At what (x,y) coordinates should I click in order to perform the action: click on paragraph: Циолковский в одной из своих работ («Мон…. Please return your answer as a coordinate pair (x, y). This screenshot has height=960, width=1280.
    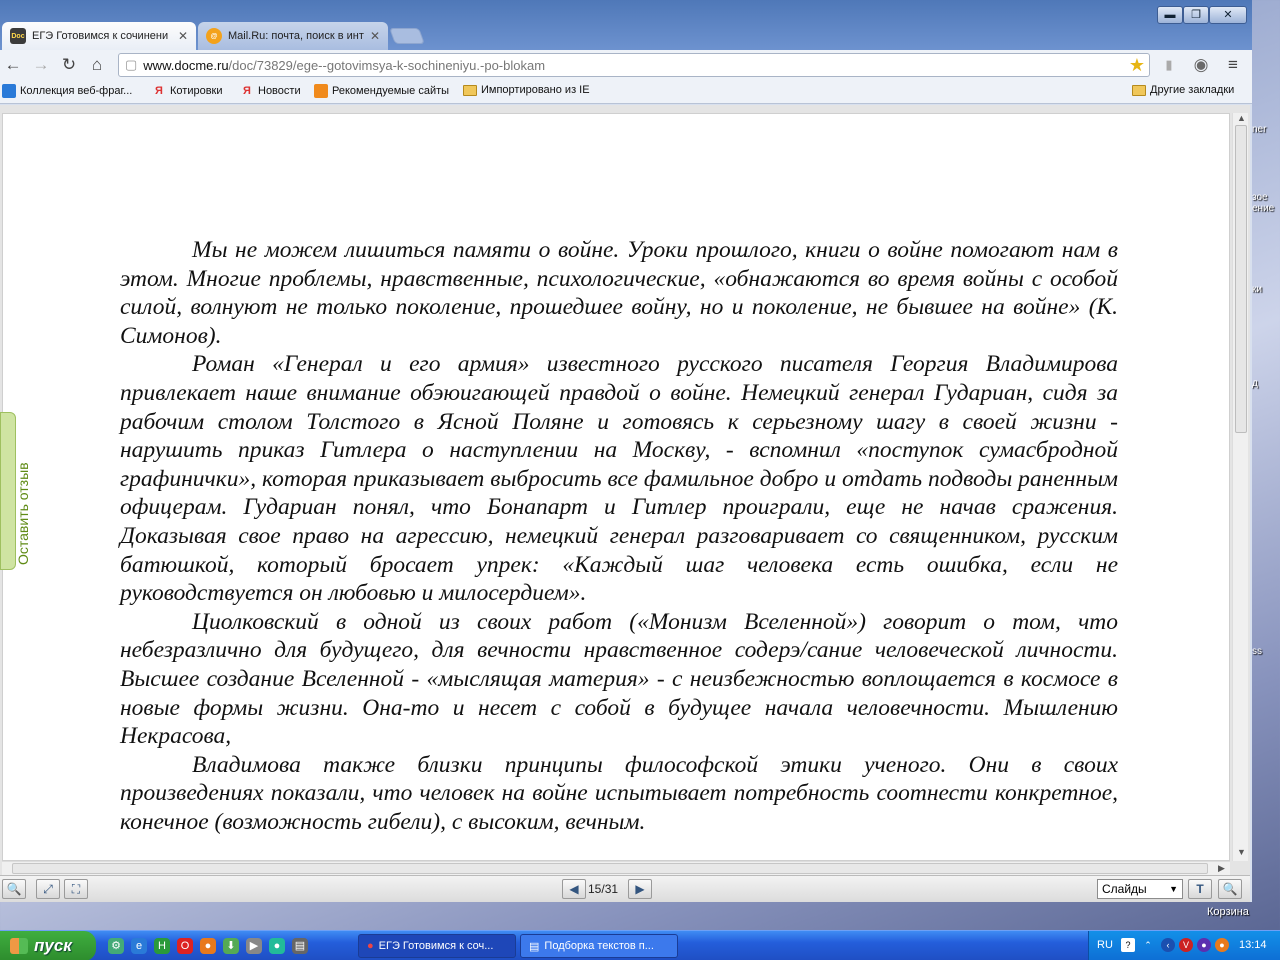
    Looking at the image, I should click on (619, 679).